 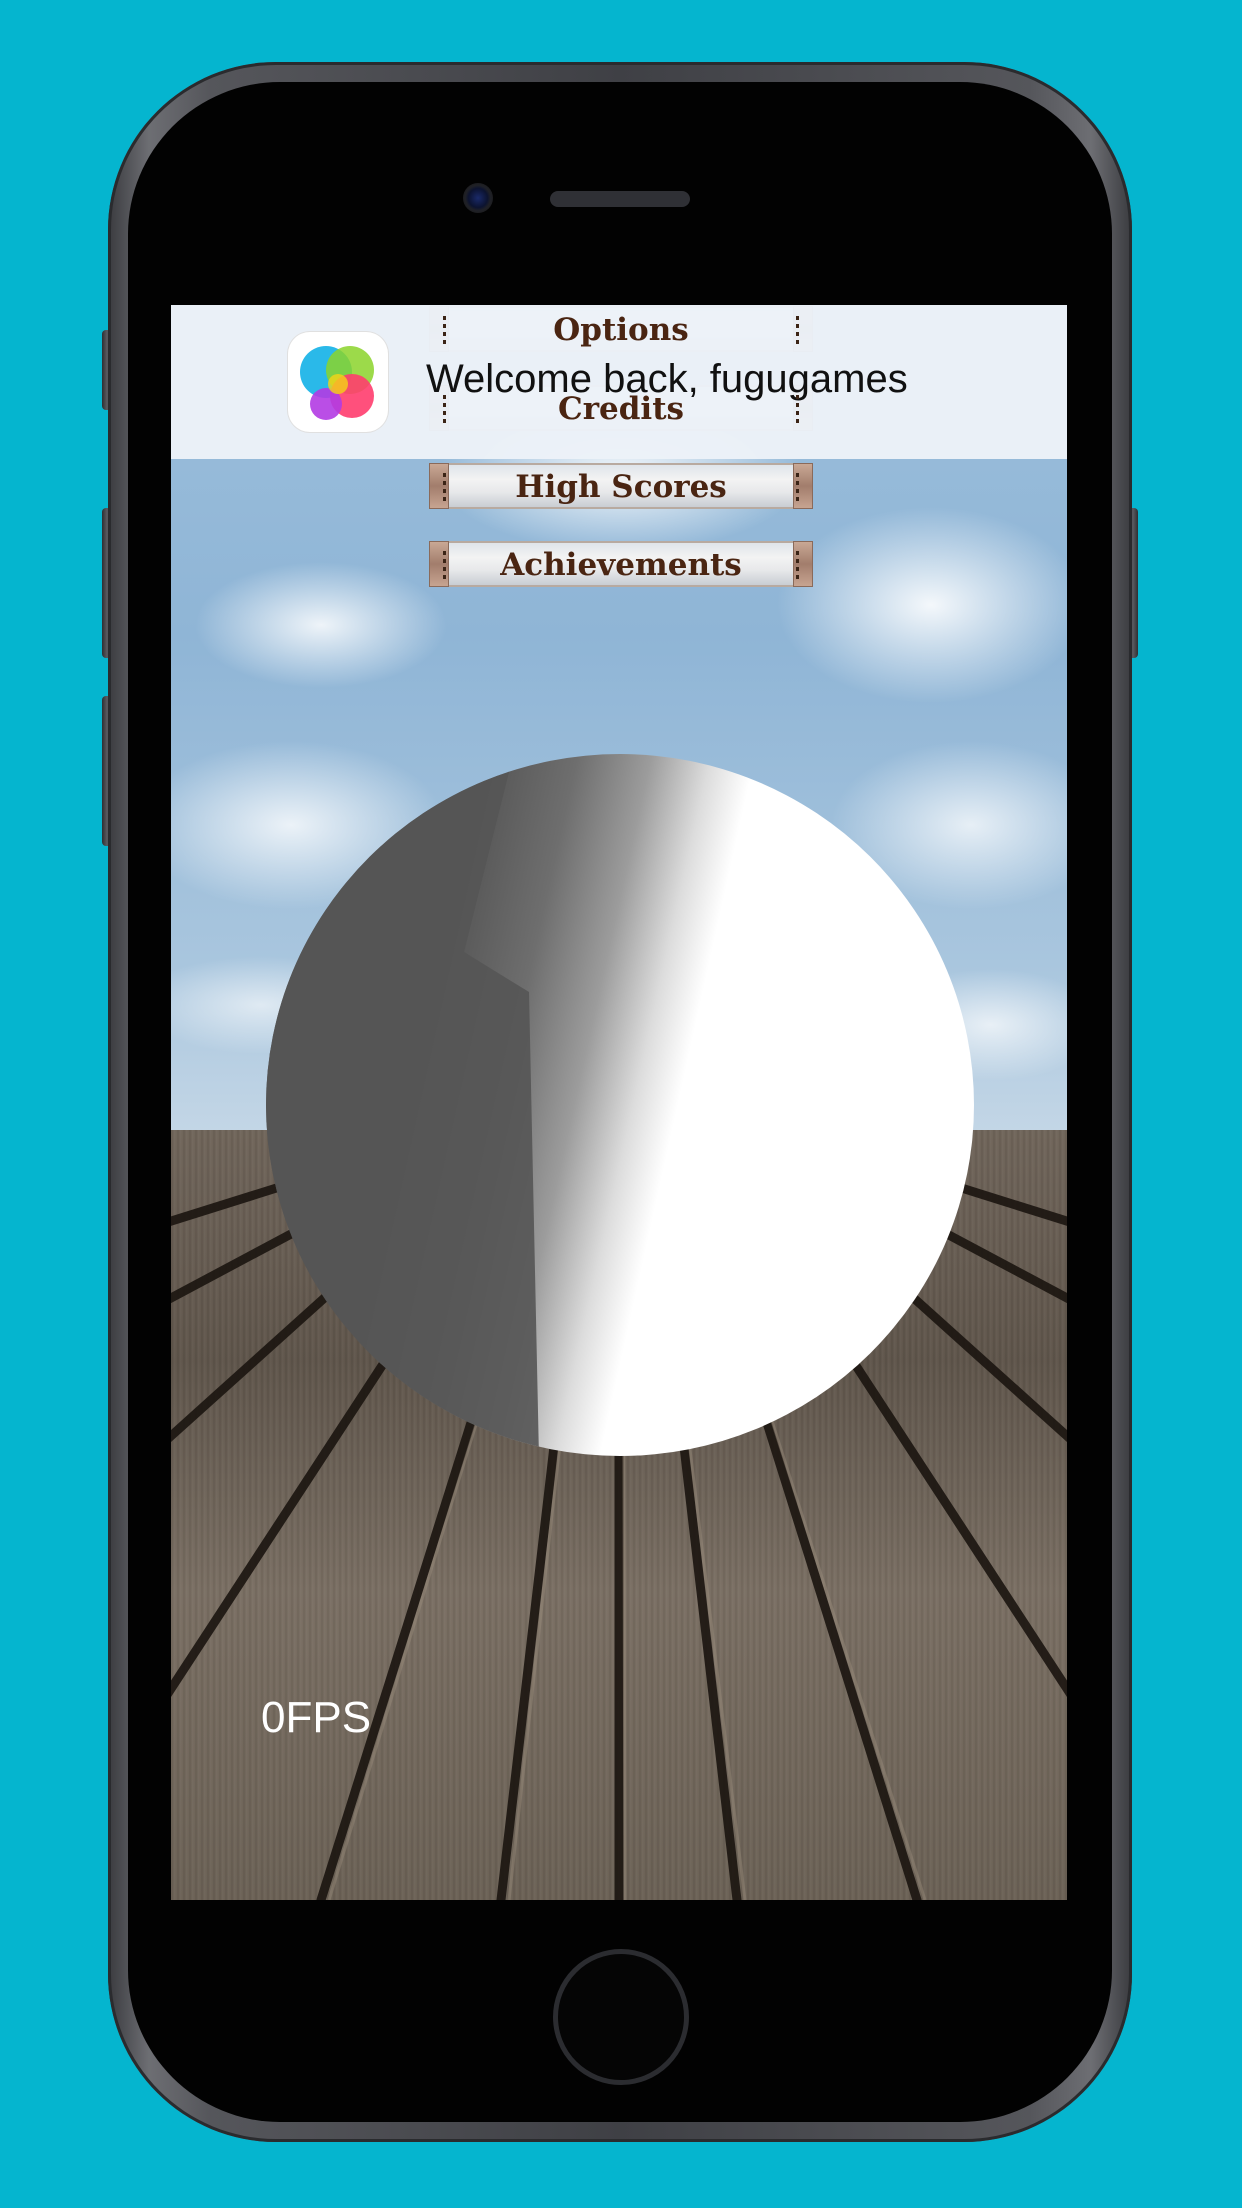 What do you see at coordinates (316, 1717) in the screenshot?
I see `fps-counter: 0FPS` at bounding box center [316, 1717].